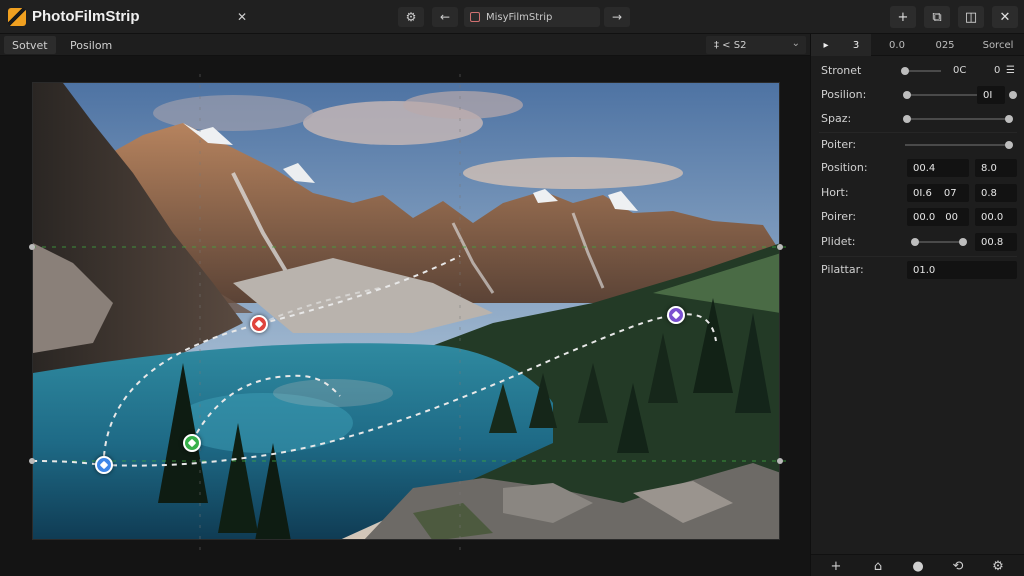 This screenshot has height=576, width=1024. Describe the element at coordinates (917, 95) in the screenshot. I see `prop-row-posilion: Posilion: 0I` at that location.